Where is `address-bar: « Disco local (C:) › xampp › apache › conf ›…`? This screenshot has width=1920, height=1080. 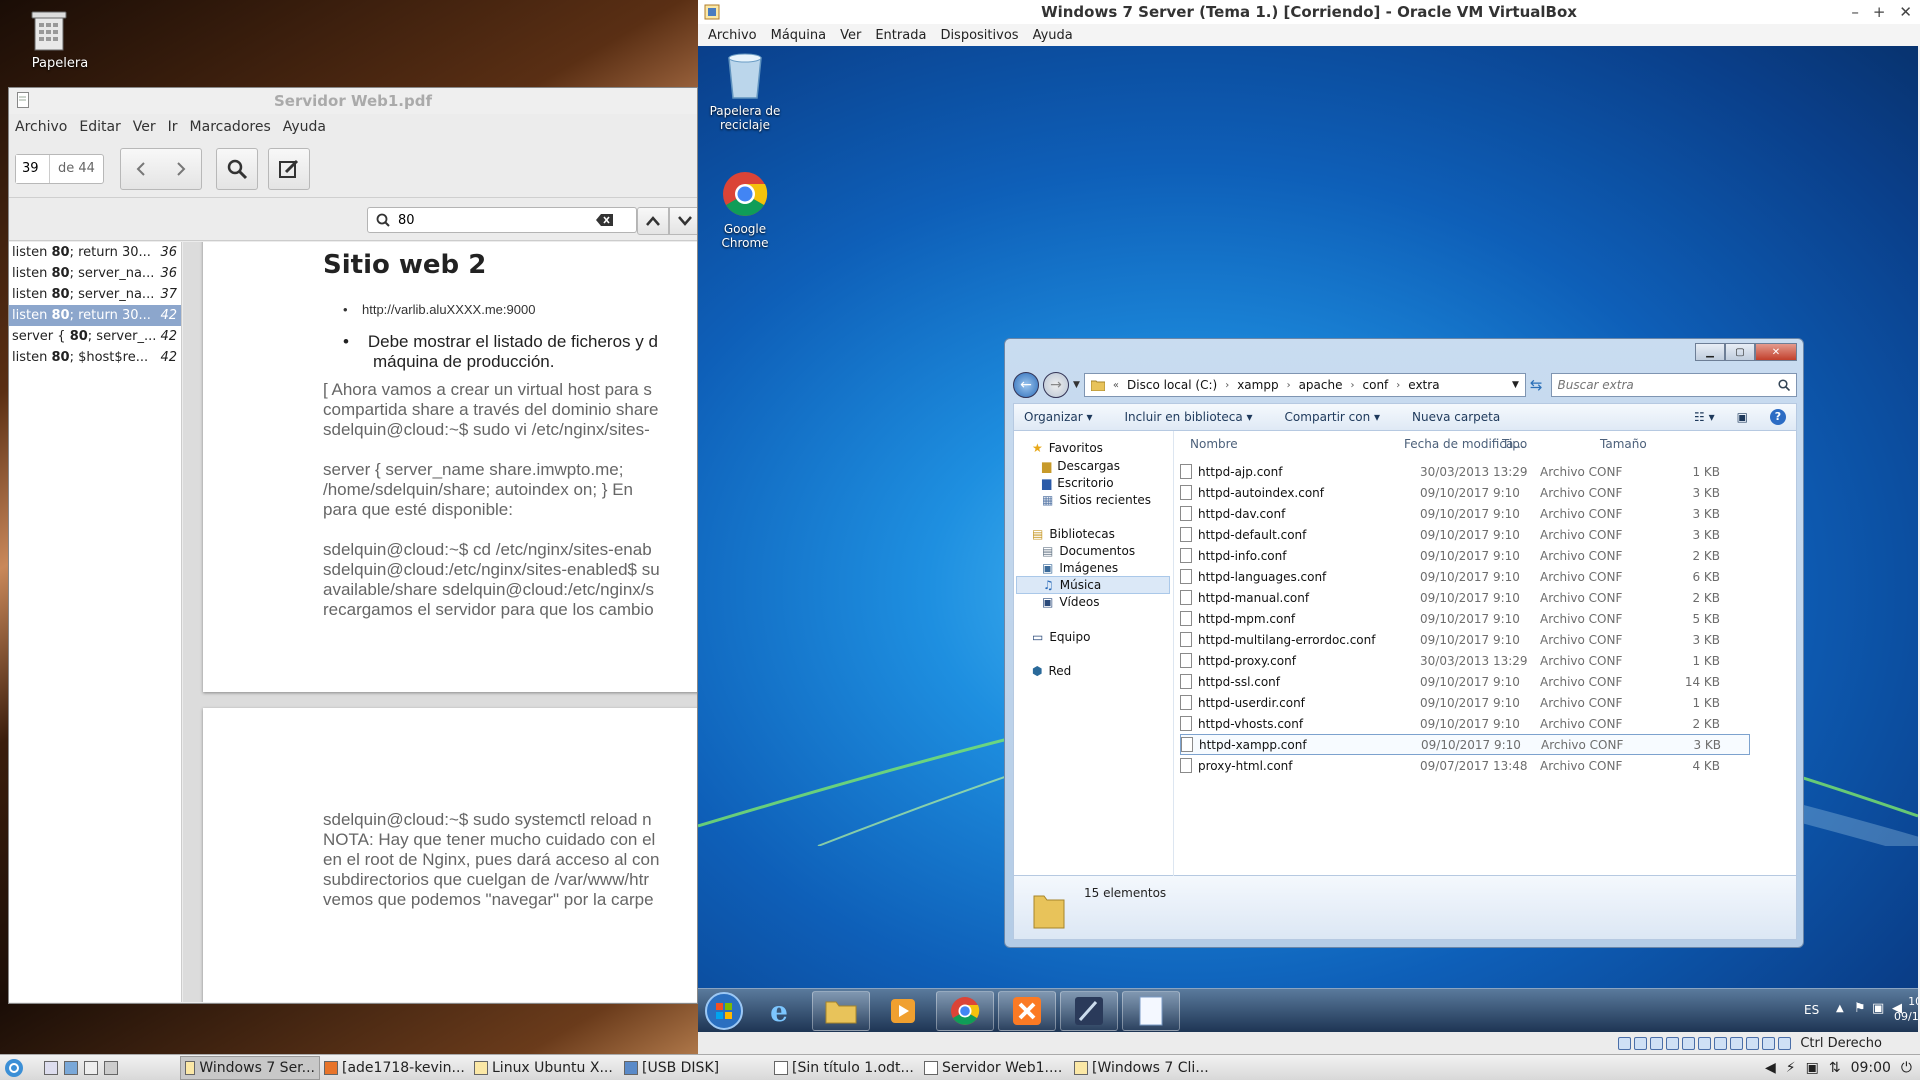 address-bar: « Disco local (C:) › xampp › apache › conf ›… is located at coordinates (1304, 385).